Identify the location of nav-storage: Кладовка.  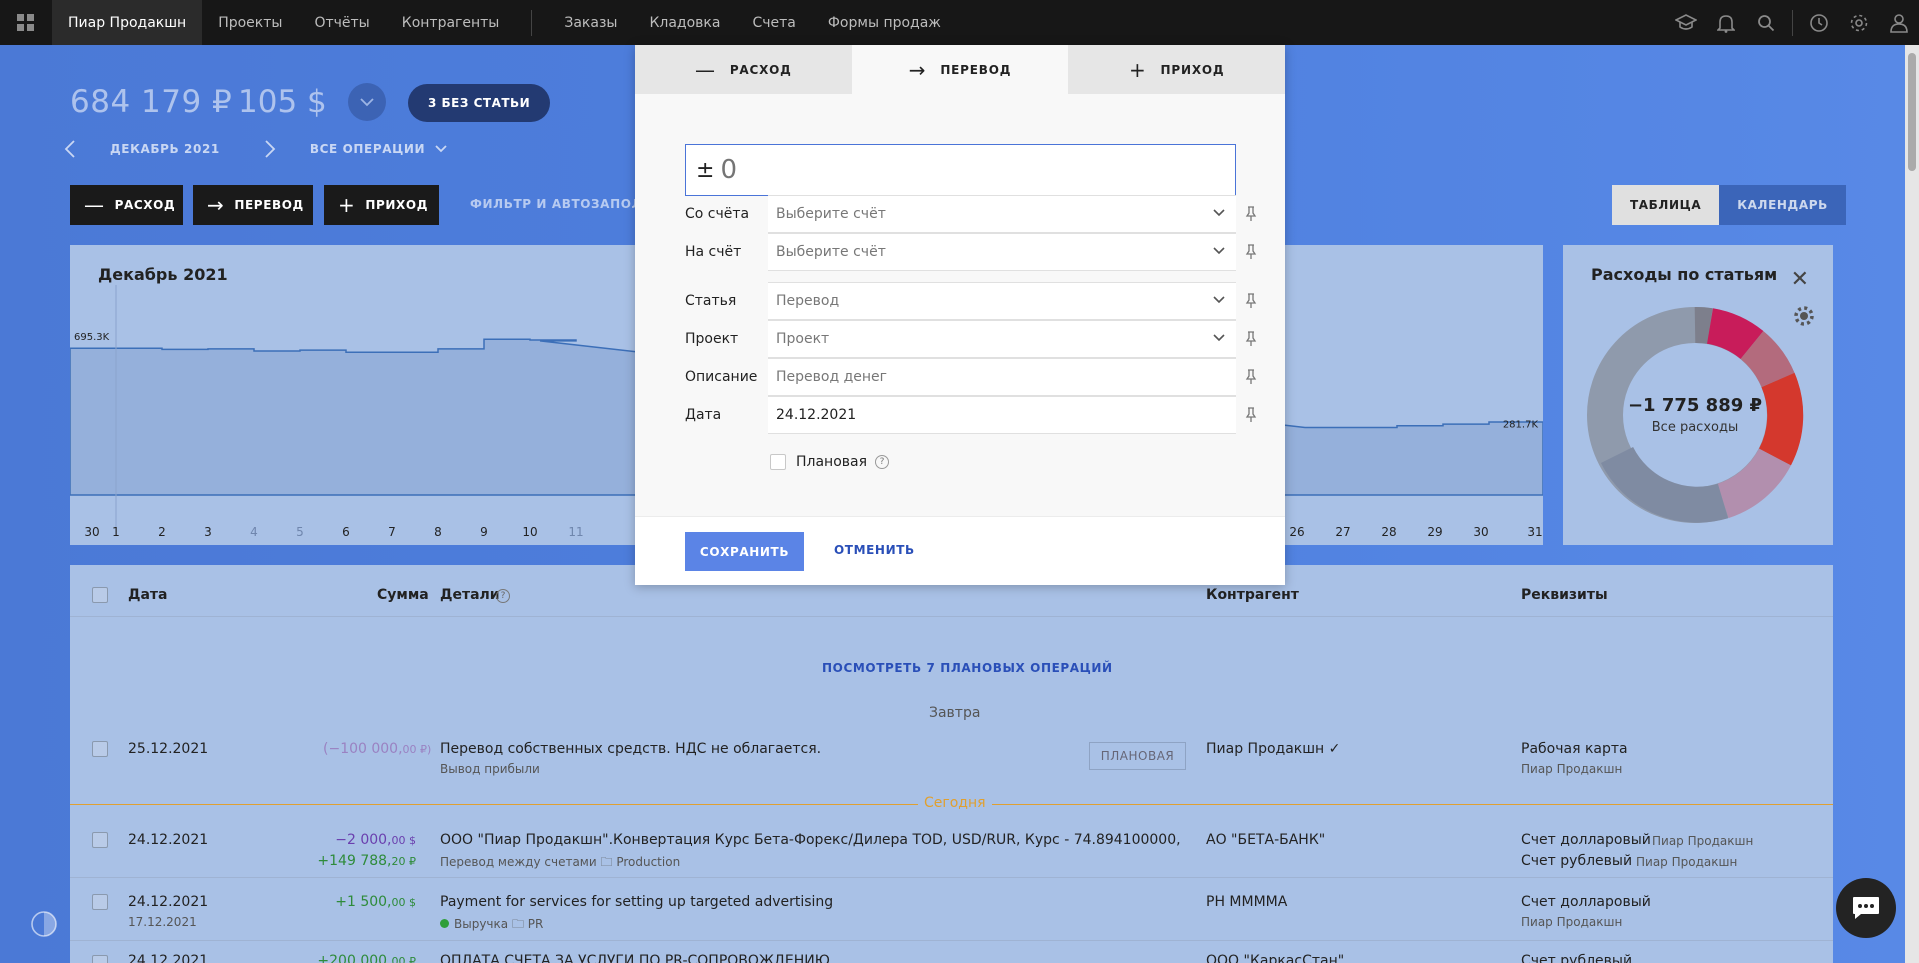
(684, 22).